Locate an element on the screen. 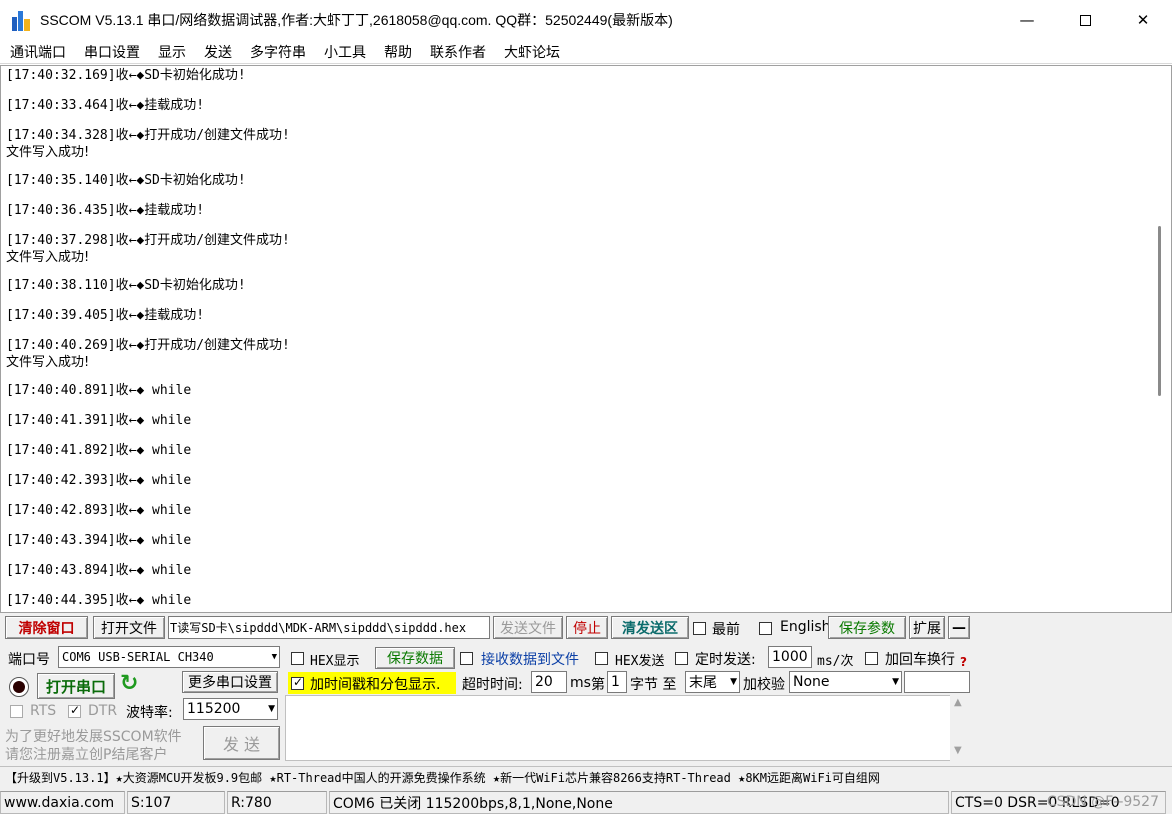  save-data-button: 保存数据 is located at coordinates (415, 658).